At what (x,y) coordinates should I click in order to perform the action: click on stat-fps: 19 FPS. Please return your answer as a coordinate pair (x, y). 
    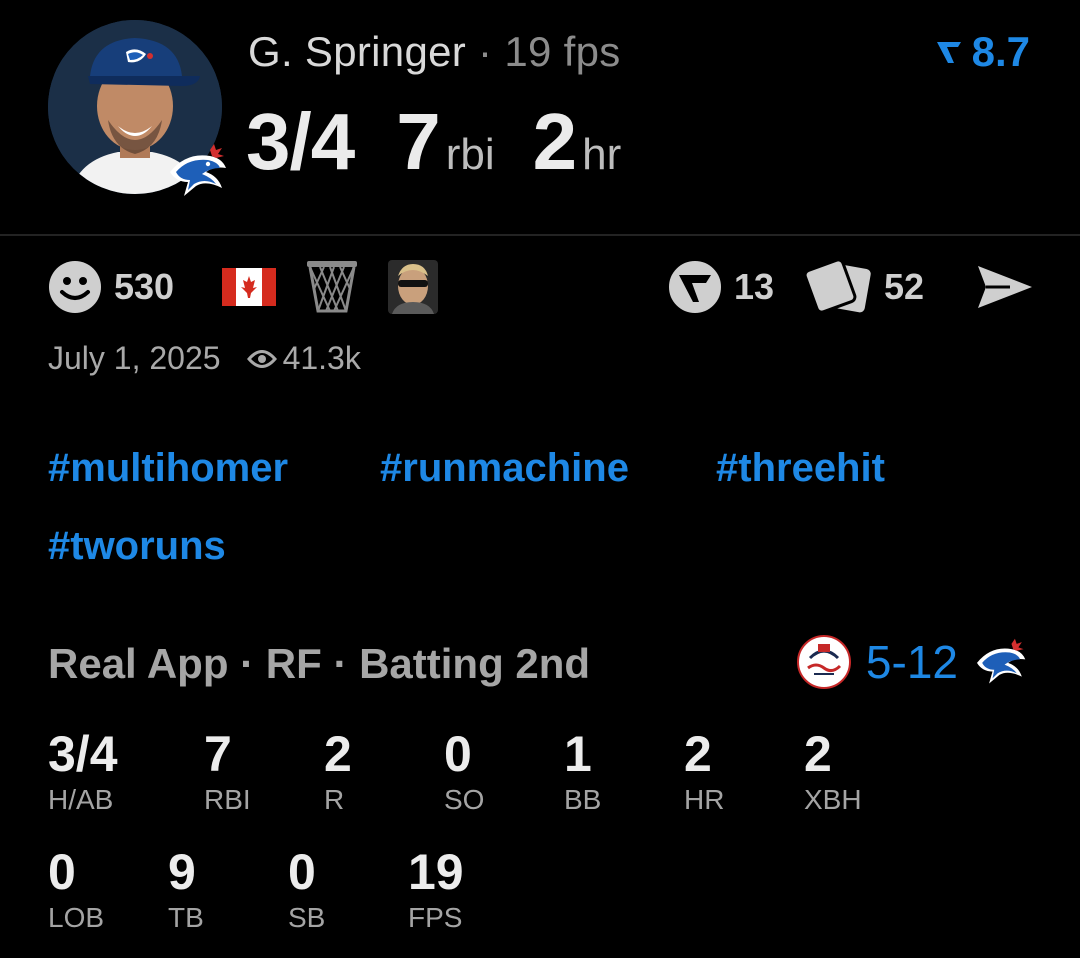
    Looking at the image, I should click on (463, 889).